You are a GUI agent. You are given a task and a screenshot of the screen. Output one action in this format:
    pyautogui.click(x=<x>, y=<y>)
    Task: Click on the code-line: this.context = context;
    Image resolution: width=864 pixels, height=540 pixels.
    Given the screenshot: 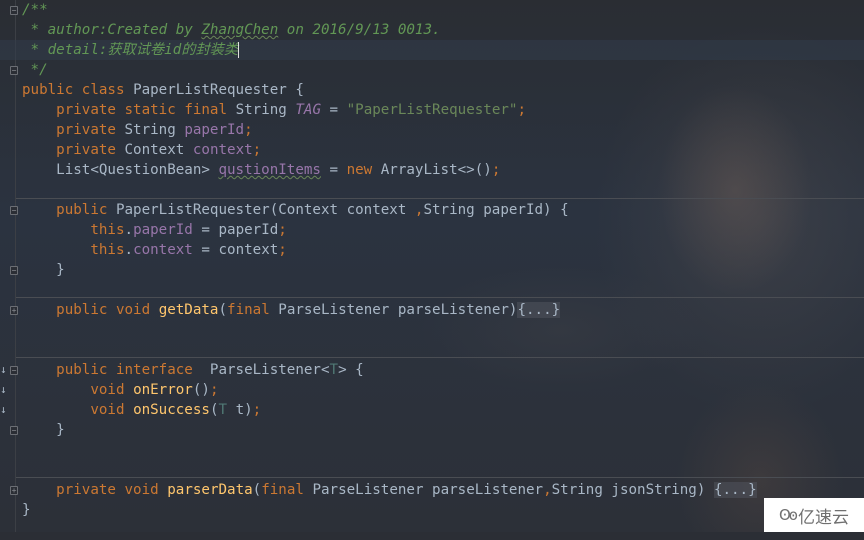 What is the action you would take?
    pyautogui.click(x=432, y=250)
    